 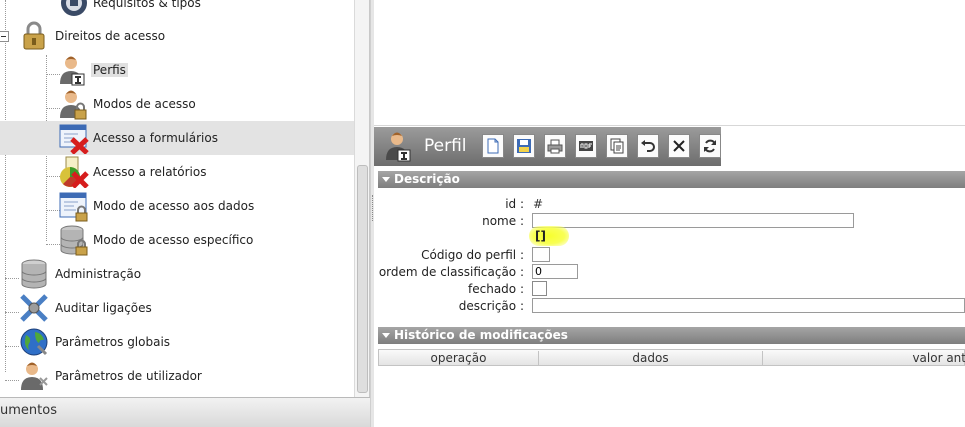 I want to click on undo-icon, so click(x=648, y=146).